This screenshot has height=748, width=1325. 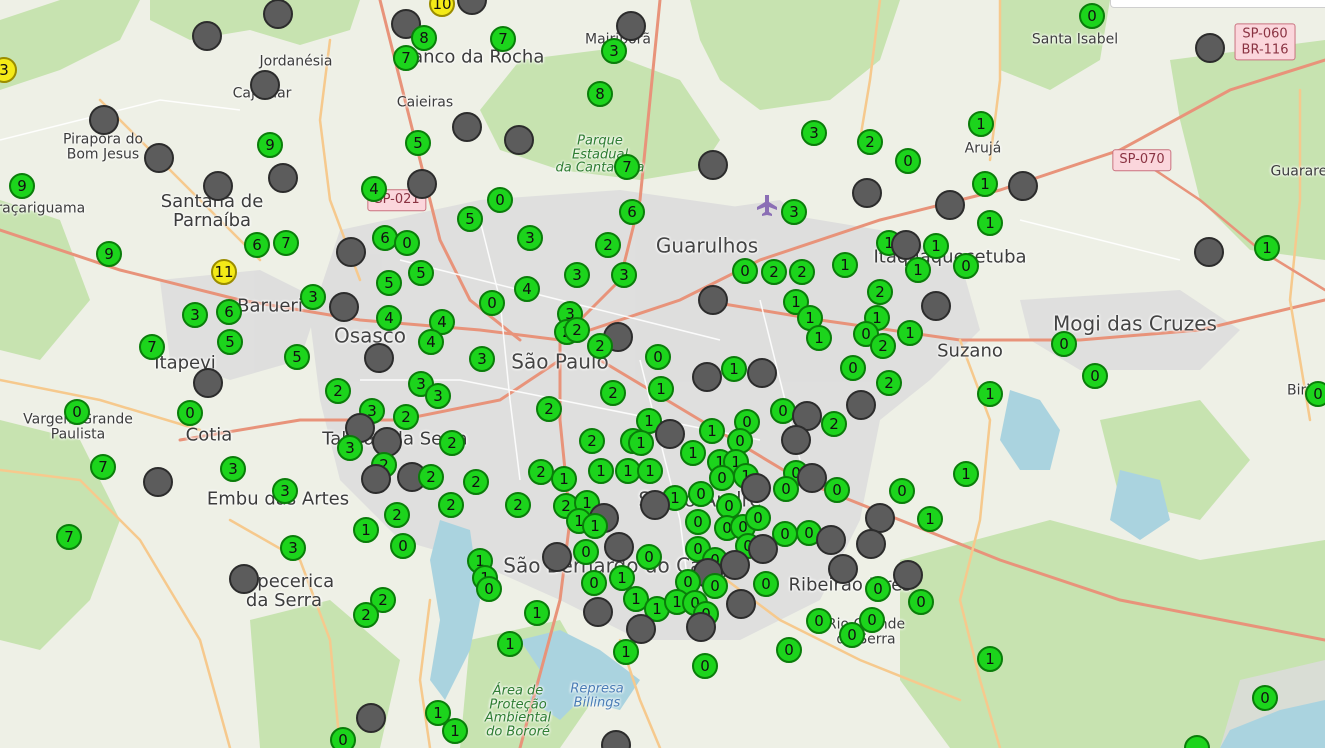 I want to click on top-control-bar, so click(x=1217, y=4).